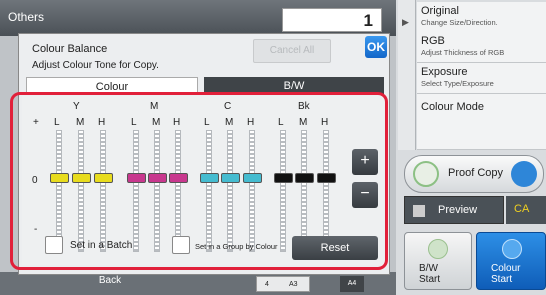 The width and height of the screenshot is (546, 295). Describe the element at coordinates (458, 210) in the screenshot. I see `preview-label: Preview` at that location.